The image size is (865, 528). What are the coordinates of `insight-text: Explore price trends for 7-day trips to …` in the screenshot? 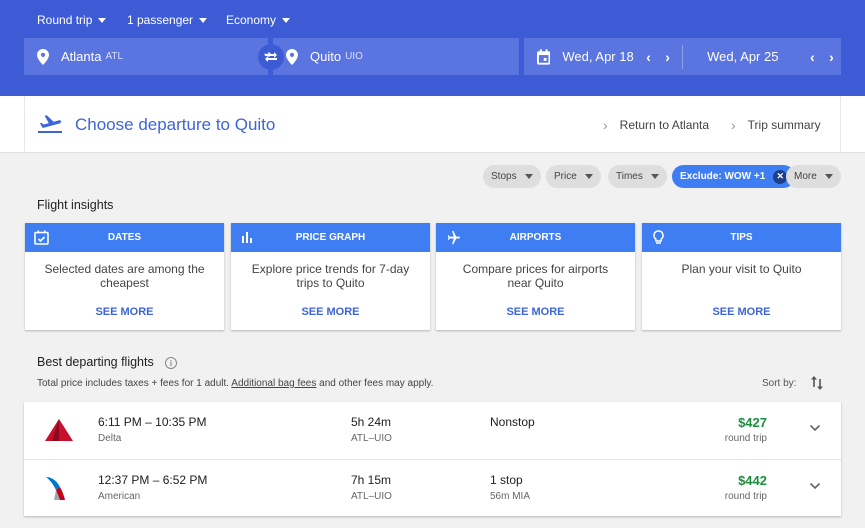 It's located at (330, 276).